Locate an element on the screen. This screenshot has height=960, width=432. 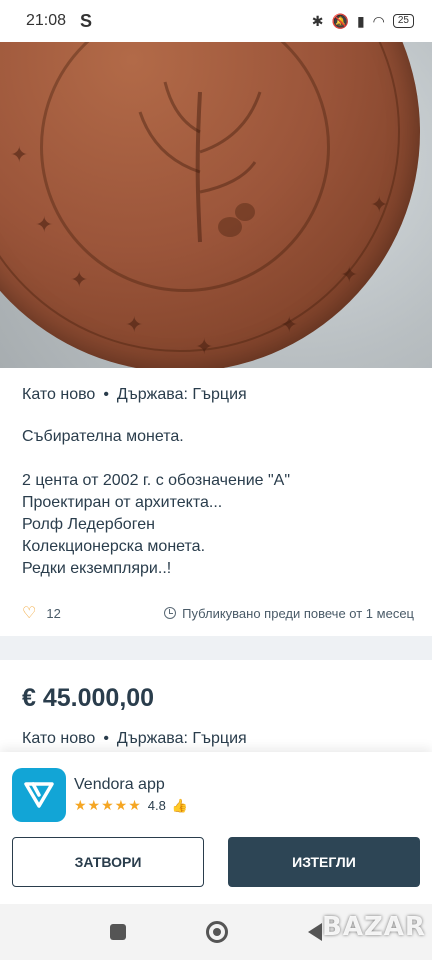
app-rating: ★★★★★ 4.8 👍 is located at coordinates (131, 805).